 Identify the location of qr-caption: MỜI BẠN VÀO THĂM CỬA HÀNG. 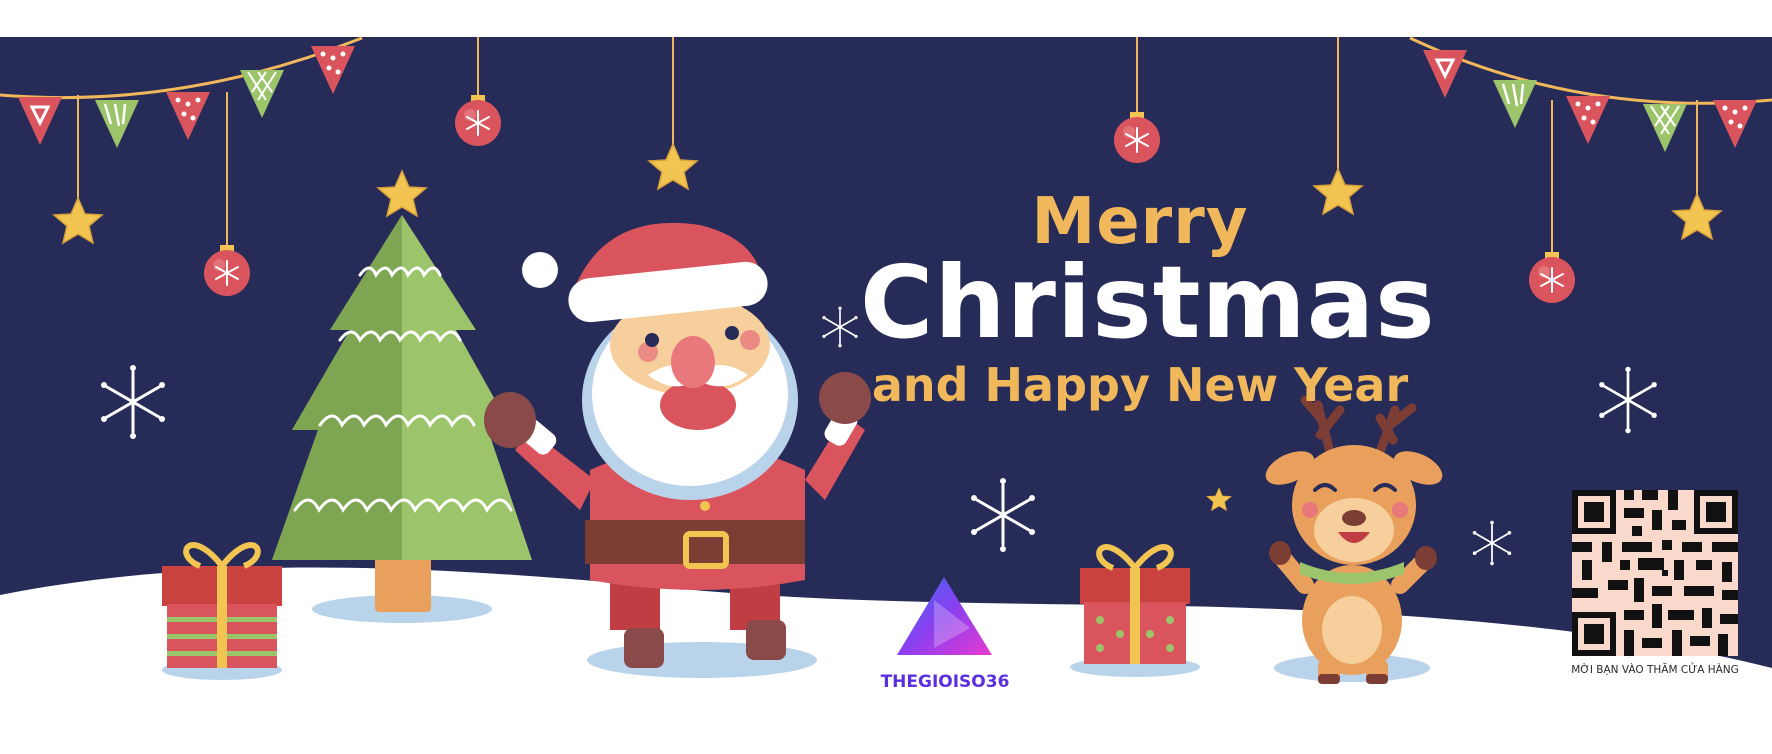
(1655, 670).